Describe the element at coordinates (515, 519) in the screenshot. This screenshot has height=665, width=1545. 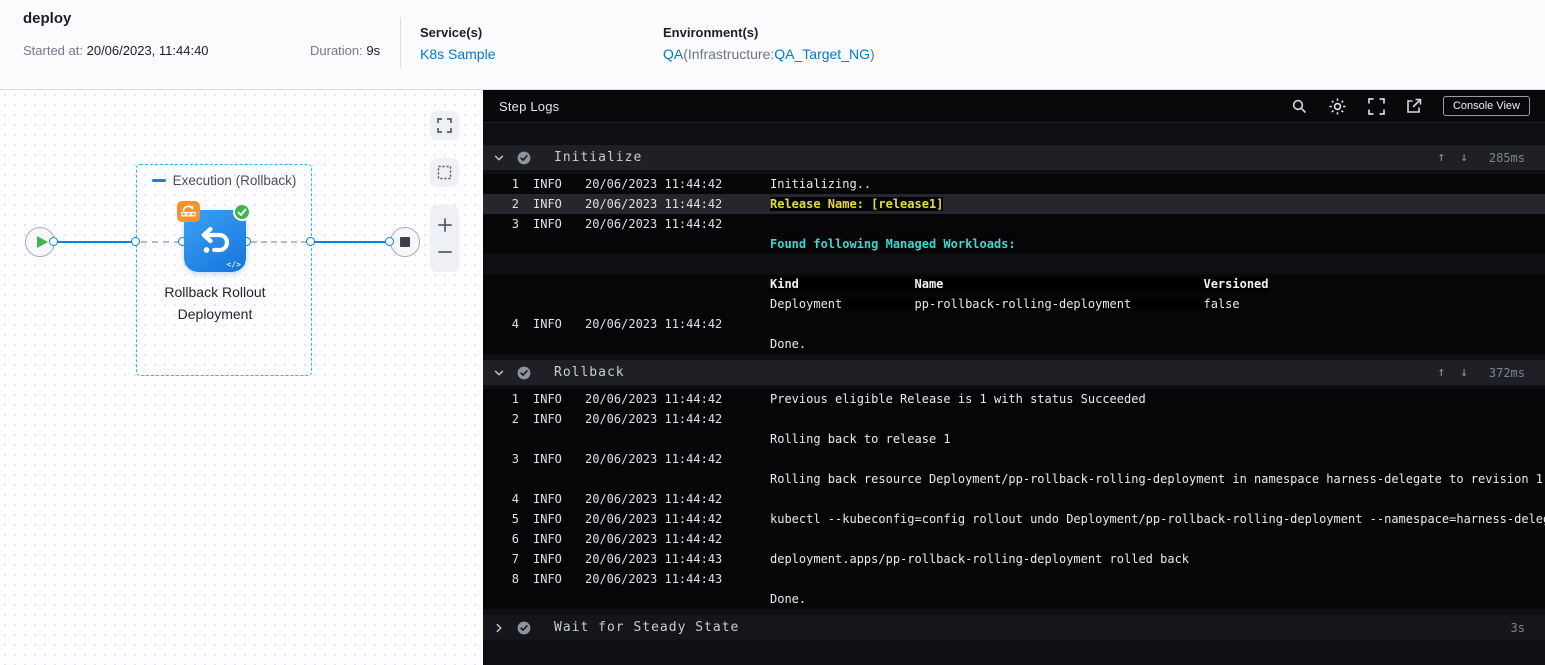
I see `line-number: 5` at that location.